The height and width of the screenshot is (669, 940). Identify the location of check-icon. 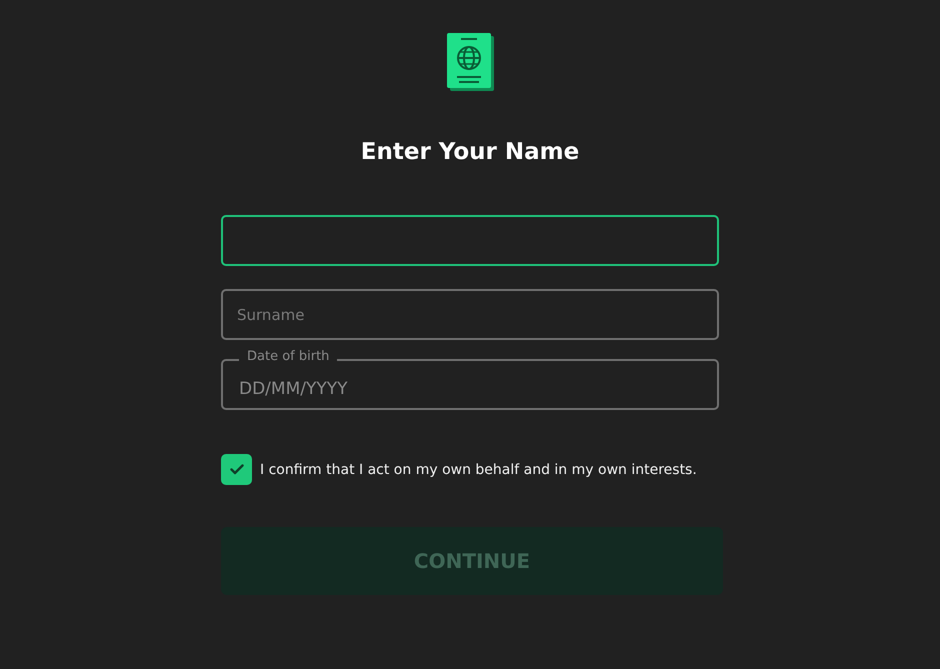
(237, 469).